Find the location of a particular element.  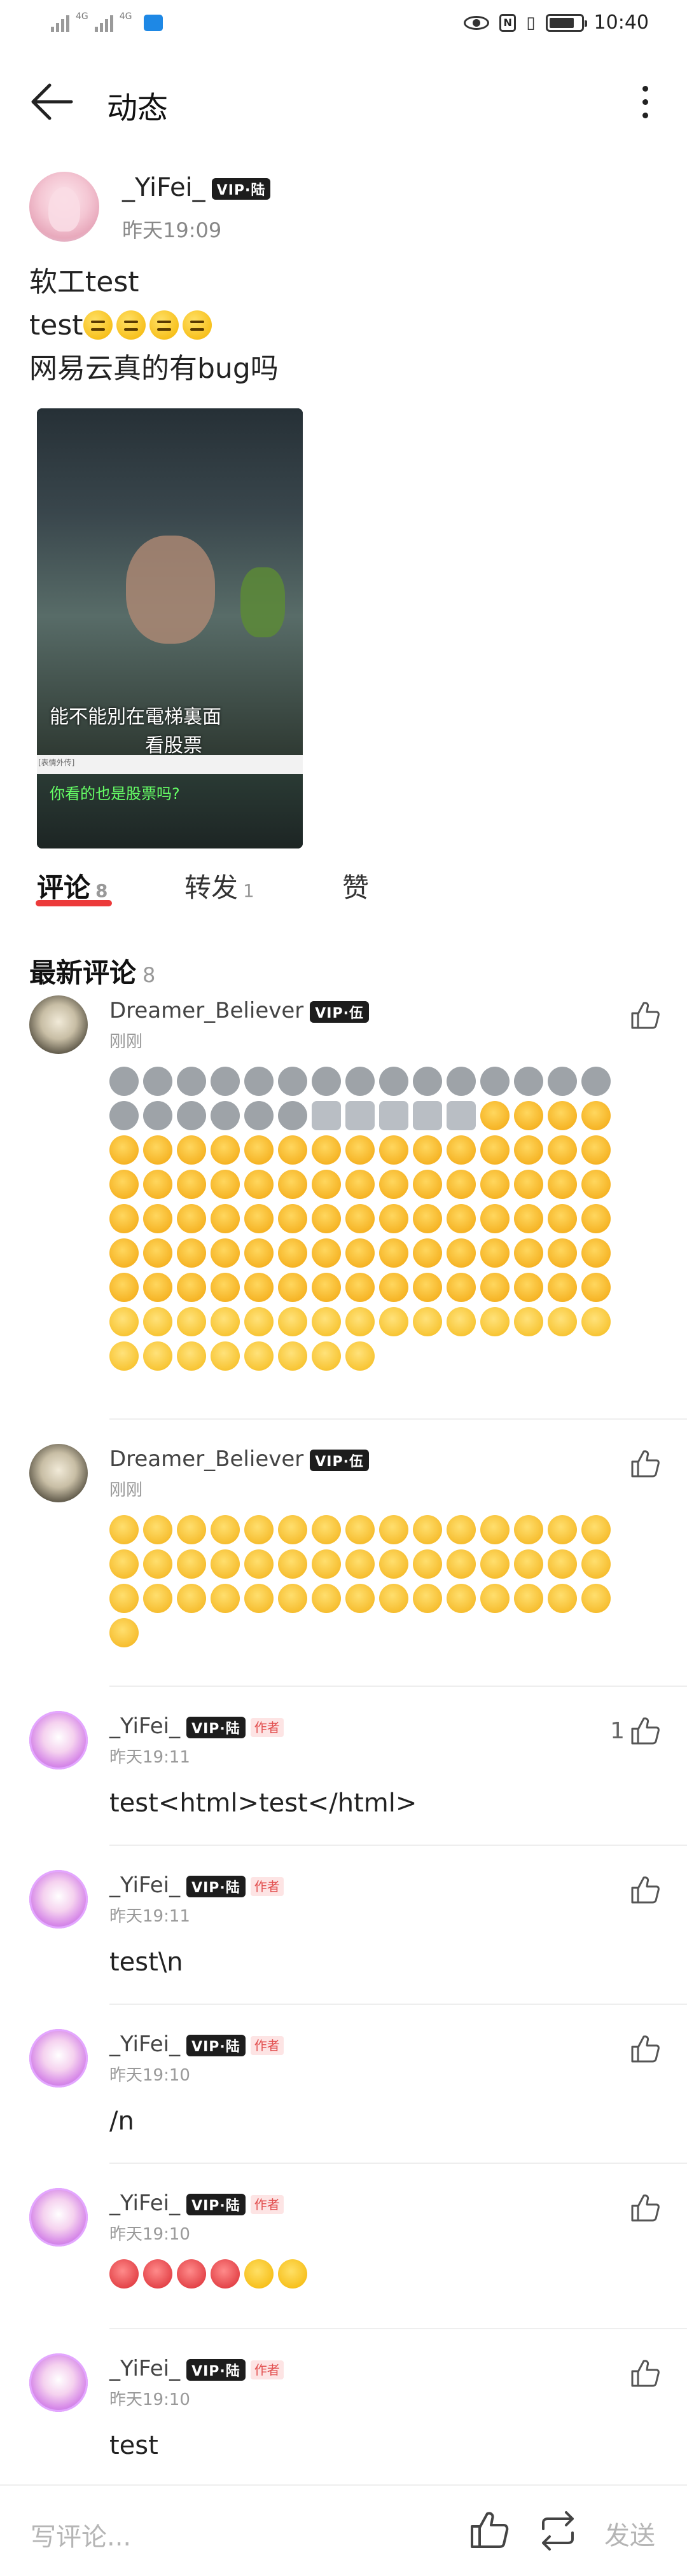

comment-time: 昨天19:10 is located at coordinates (149, 2234).